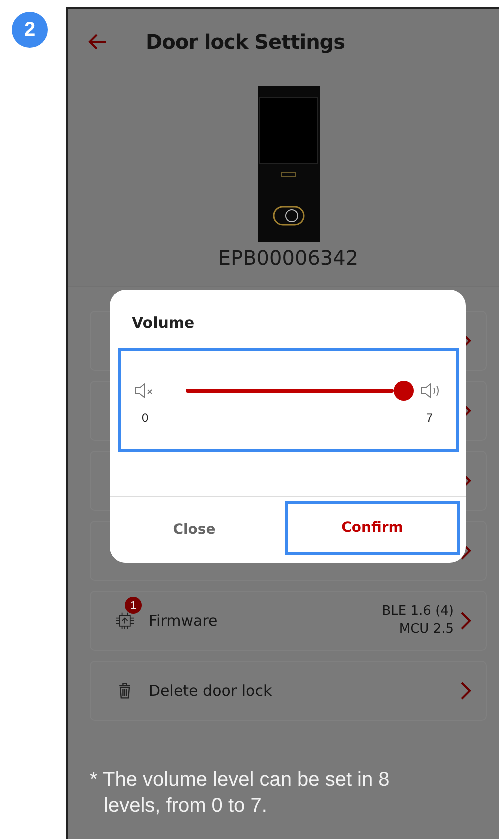 The height and width of the screenshot is (839, 499). Describe the element at coordinates (145, 418) in the screenshot. I see `min-value-label: 0` at that location.